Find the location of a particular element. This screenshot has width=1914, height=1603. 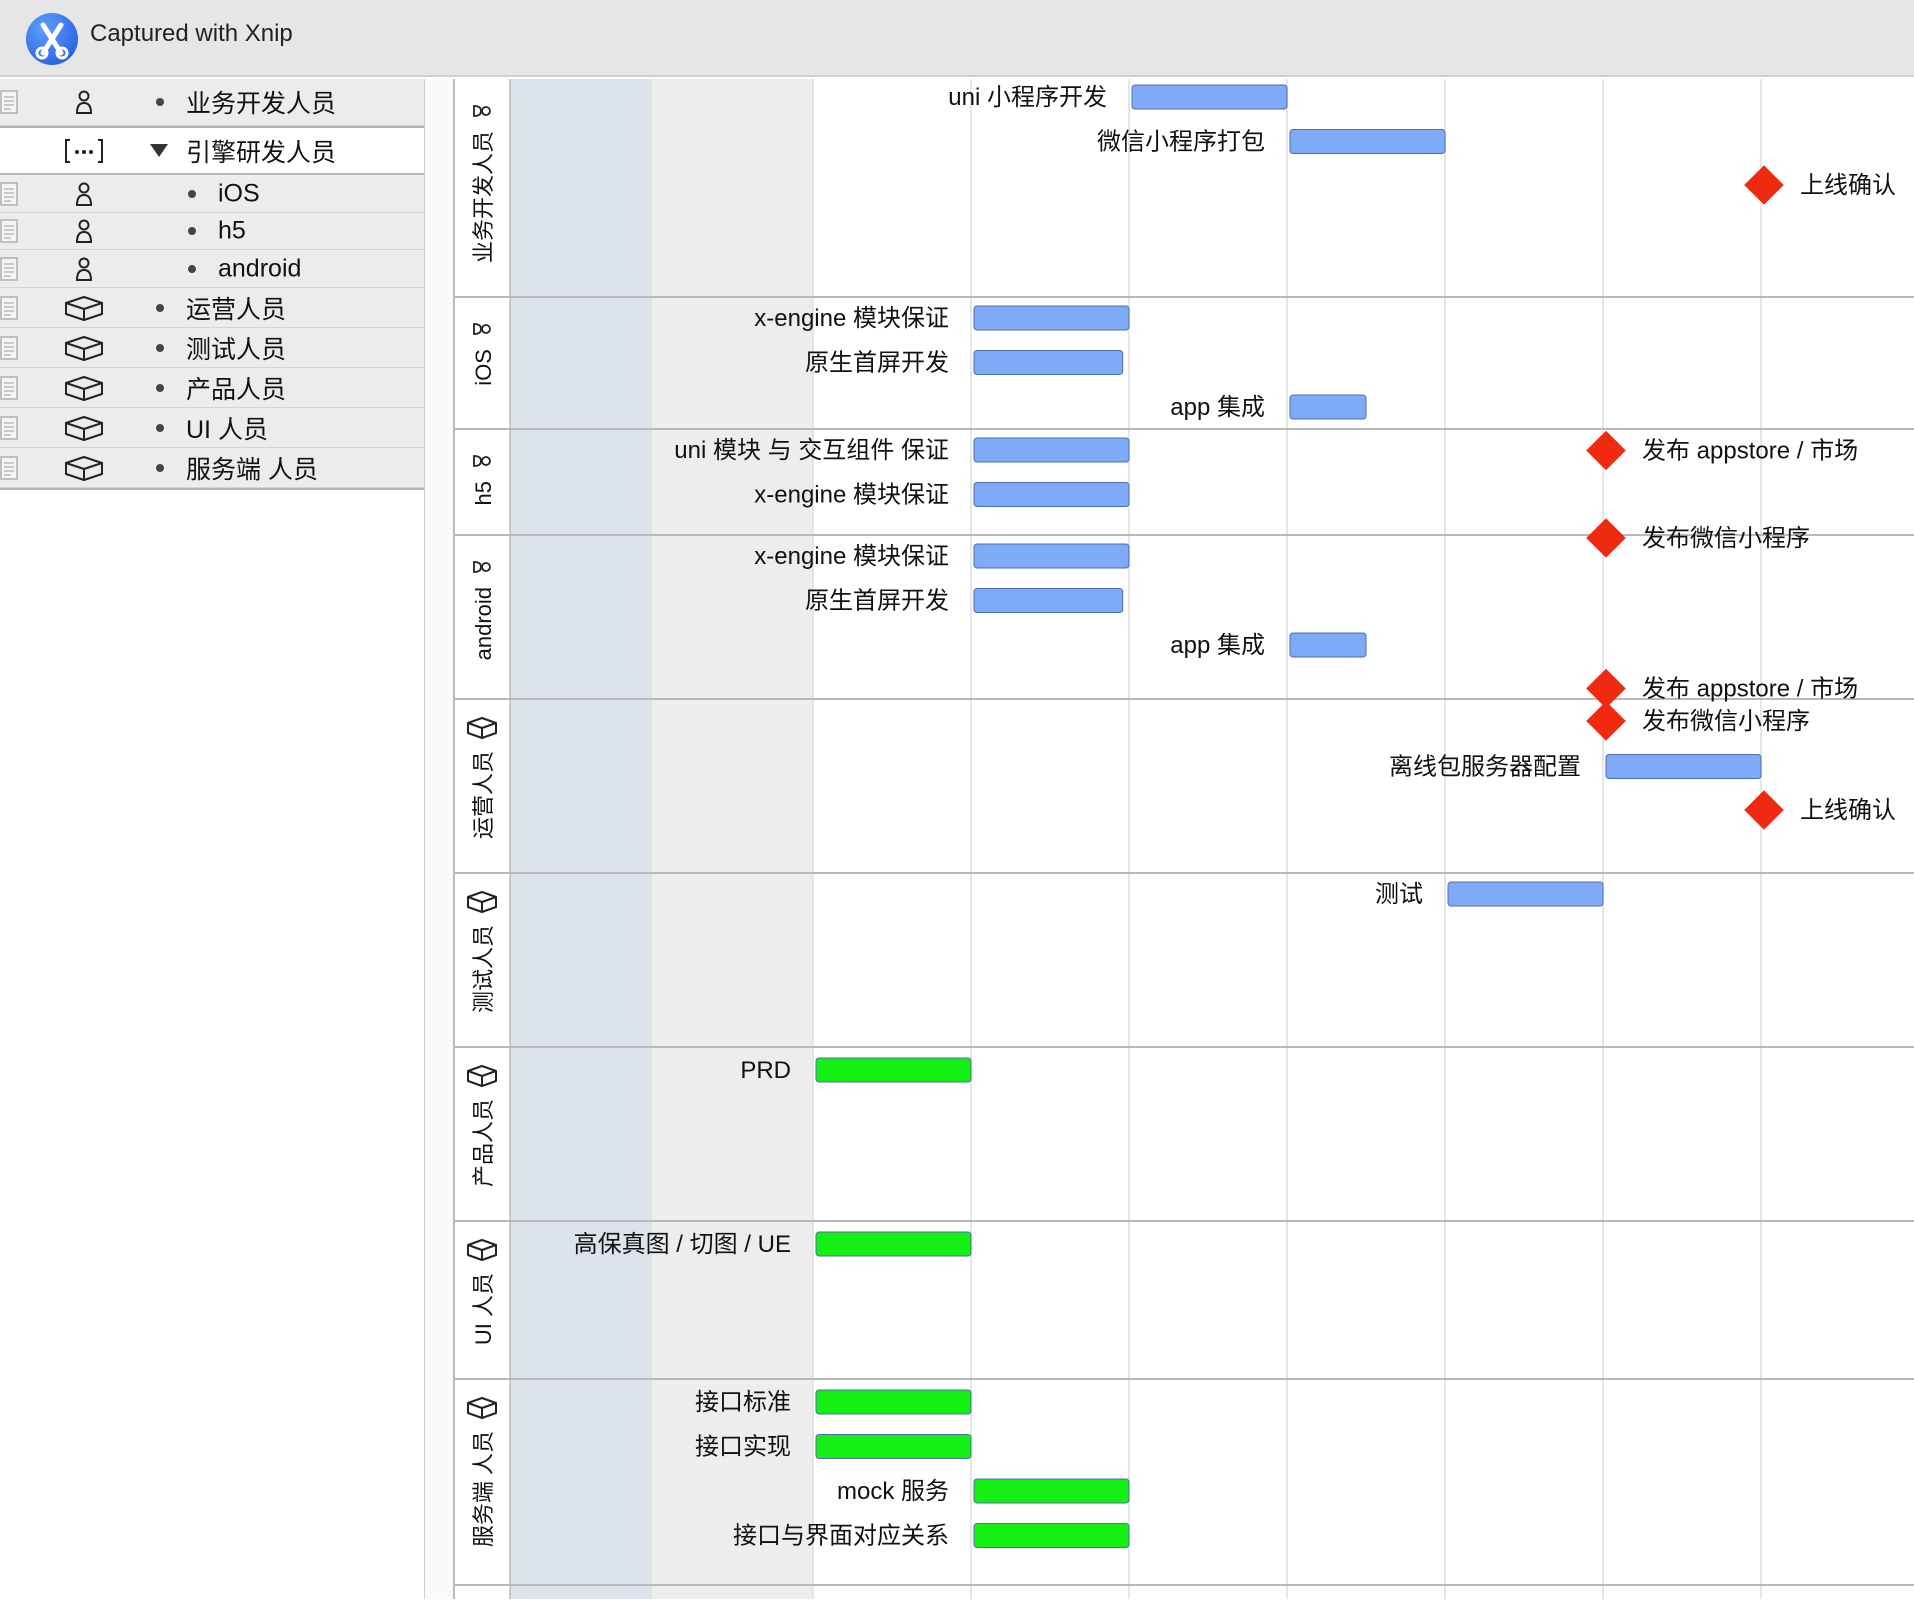

window-titlebar: Captured with Xnip is located at coordinates (957, 38).